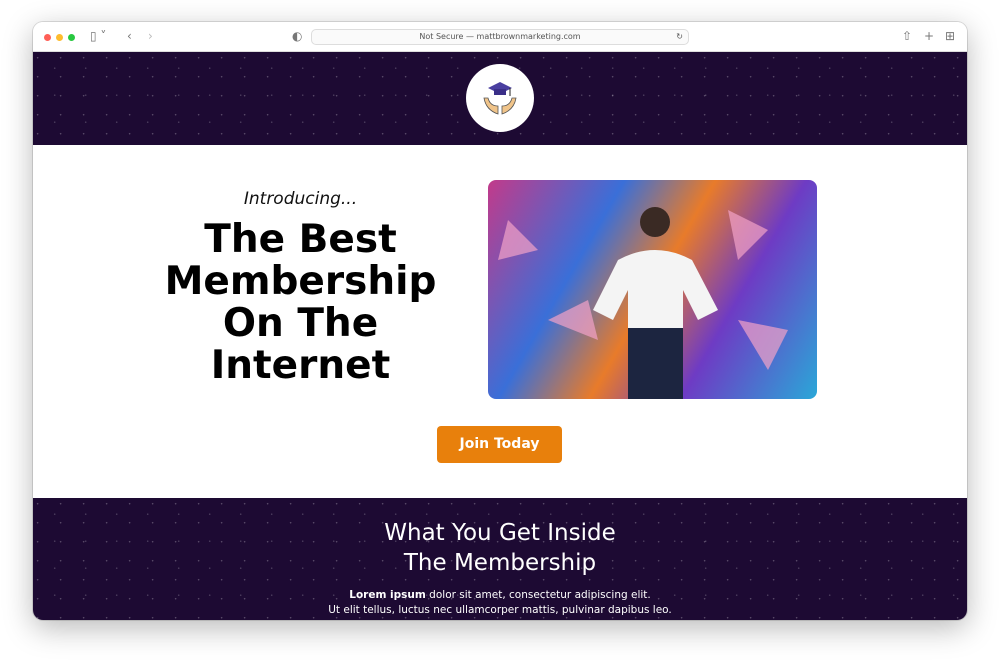 The width and height of the screenshot is (1000, 664). I want to click on new-tab-icon: +, so click(929, 36).